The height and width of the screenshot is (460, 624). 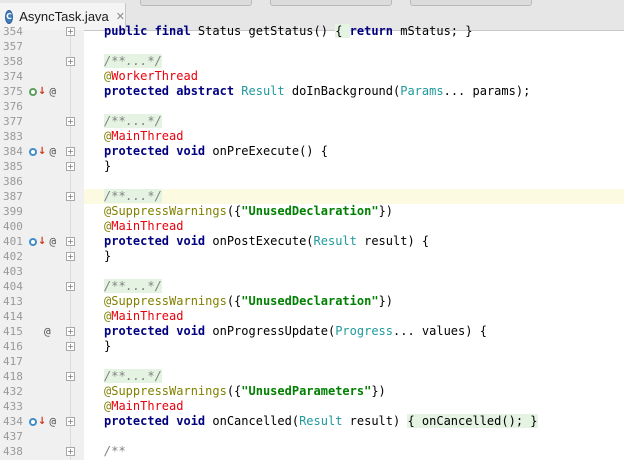 I want to click on code-line: 383 @MainThread, so click(x=312, y=136).